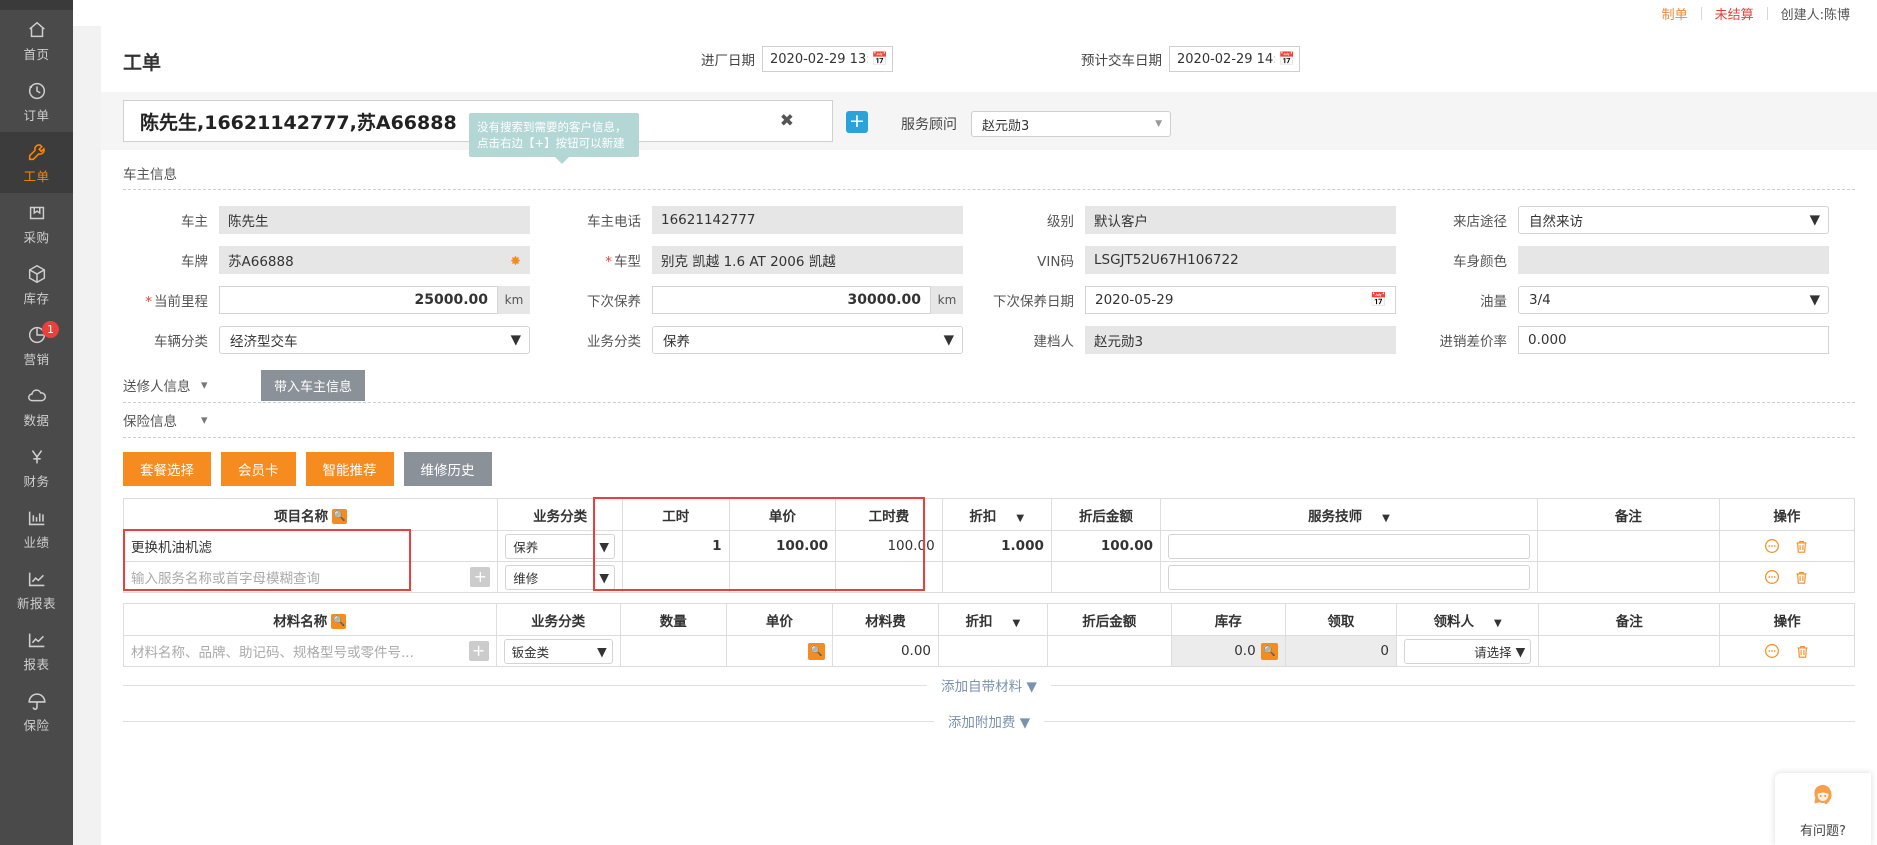 The image size is (1877, 845). Describe the element at coordinates (36, 101) in the screenshot. I see `sidebar-item-订单: 订单` at that location.